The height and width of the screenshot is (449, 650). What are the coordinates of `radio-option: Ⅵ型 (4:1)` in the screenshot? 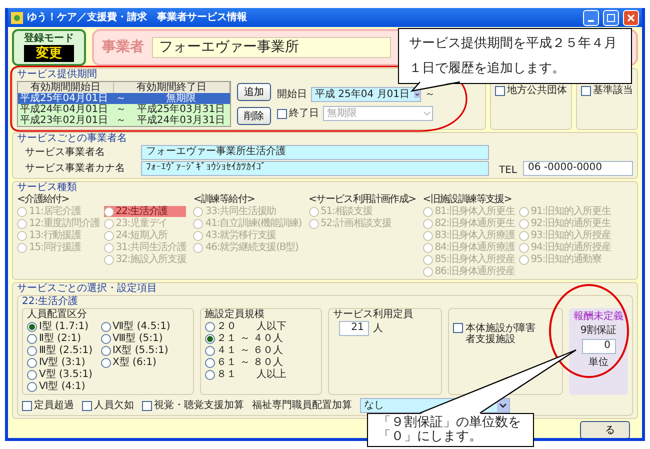 It's located at (60, 386).